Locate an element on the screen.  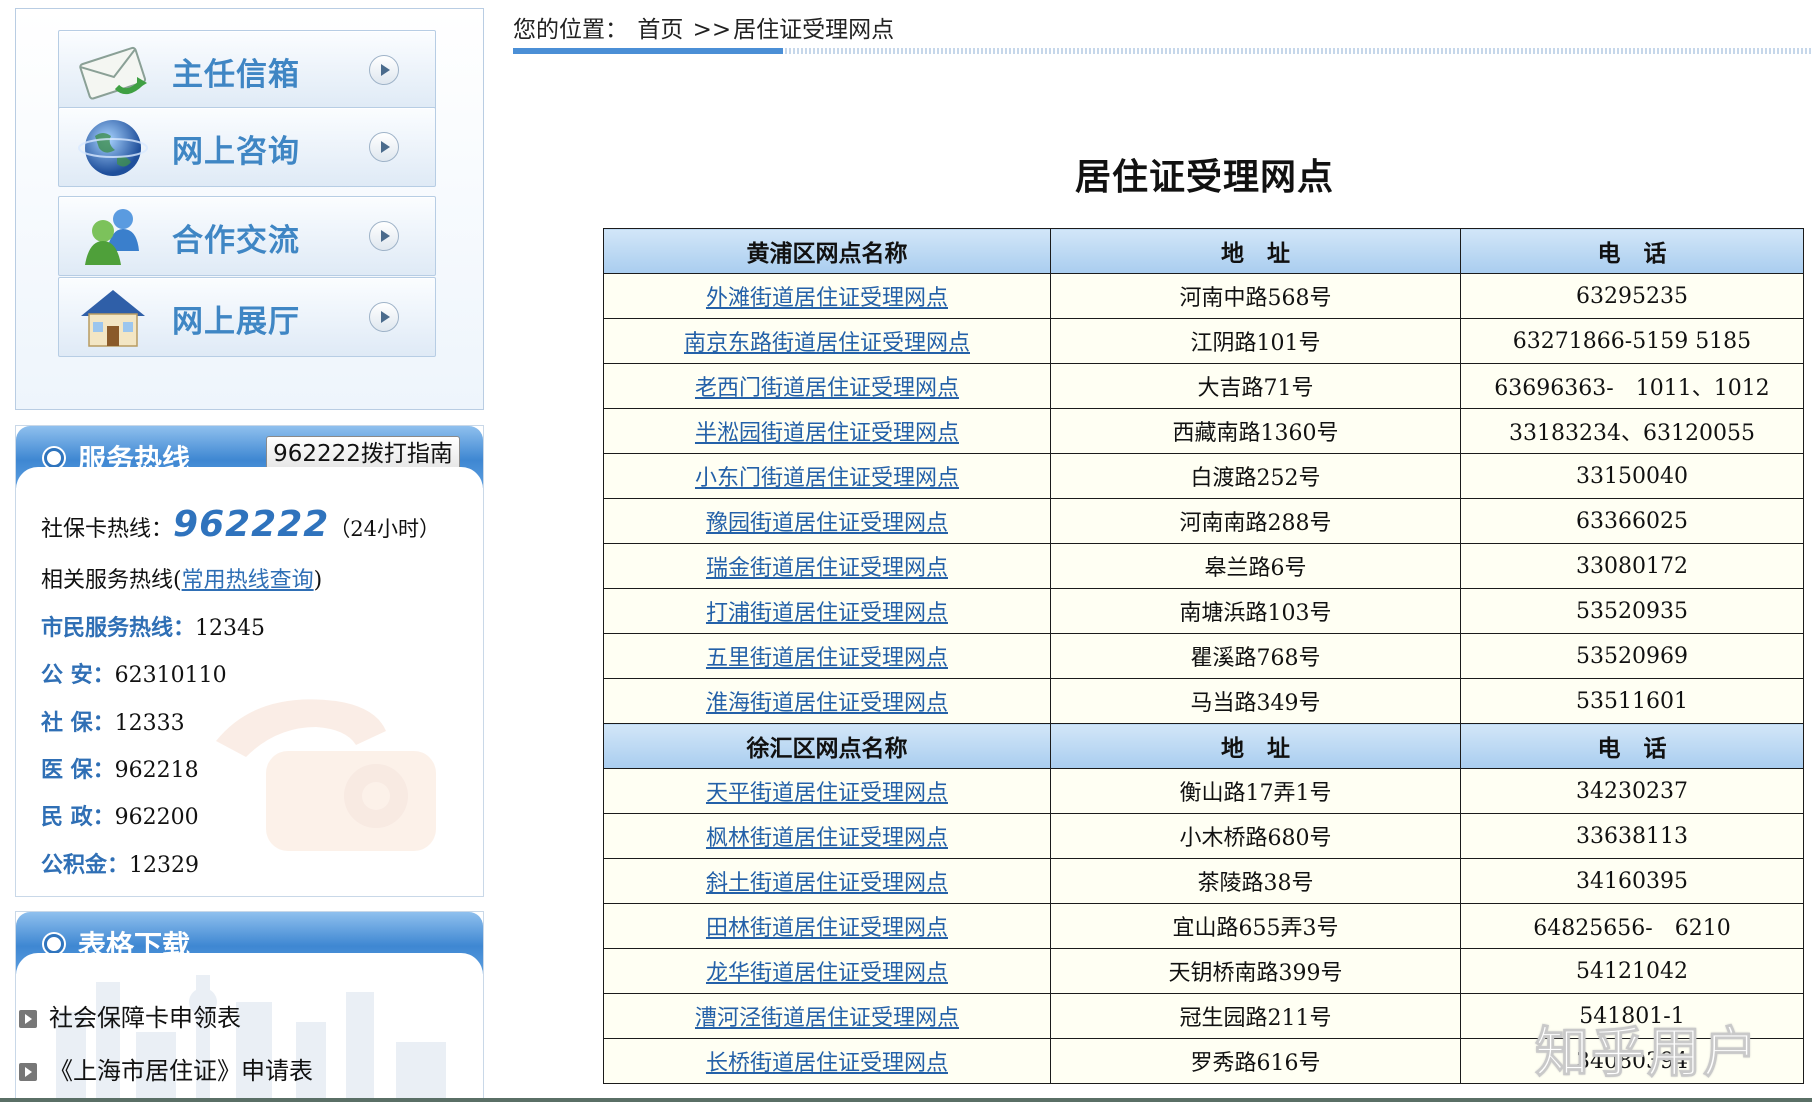
site-name-link: 漕河泾街道居住证受理网点 is located at coordinates (827, 1018).